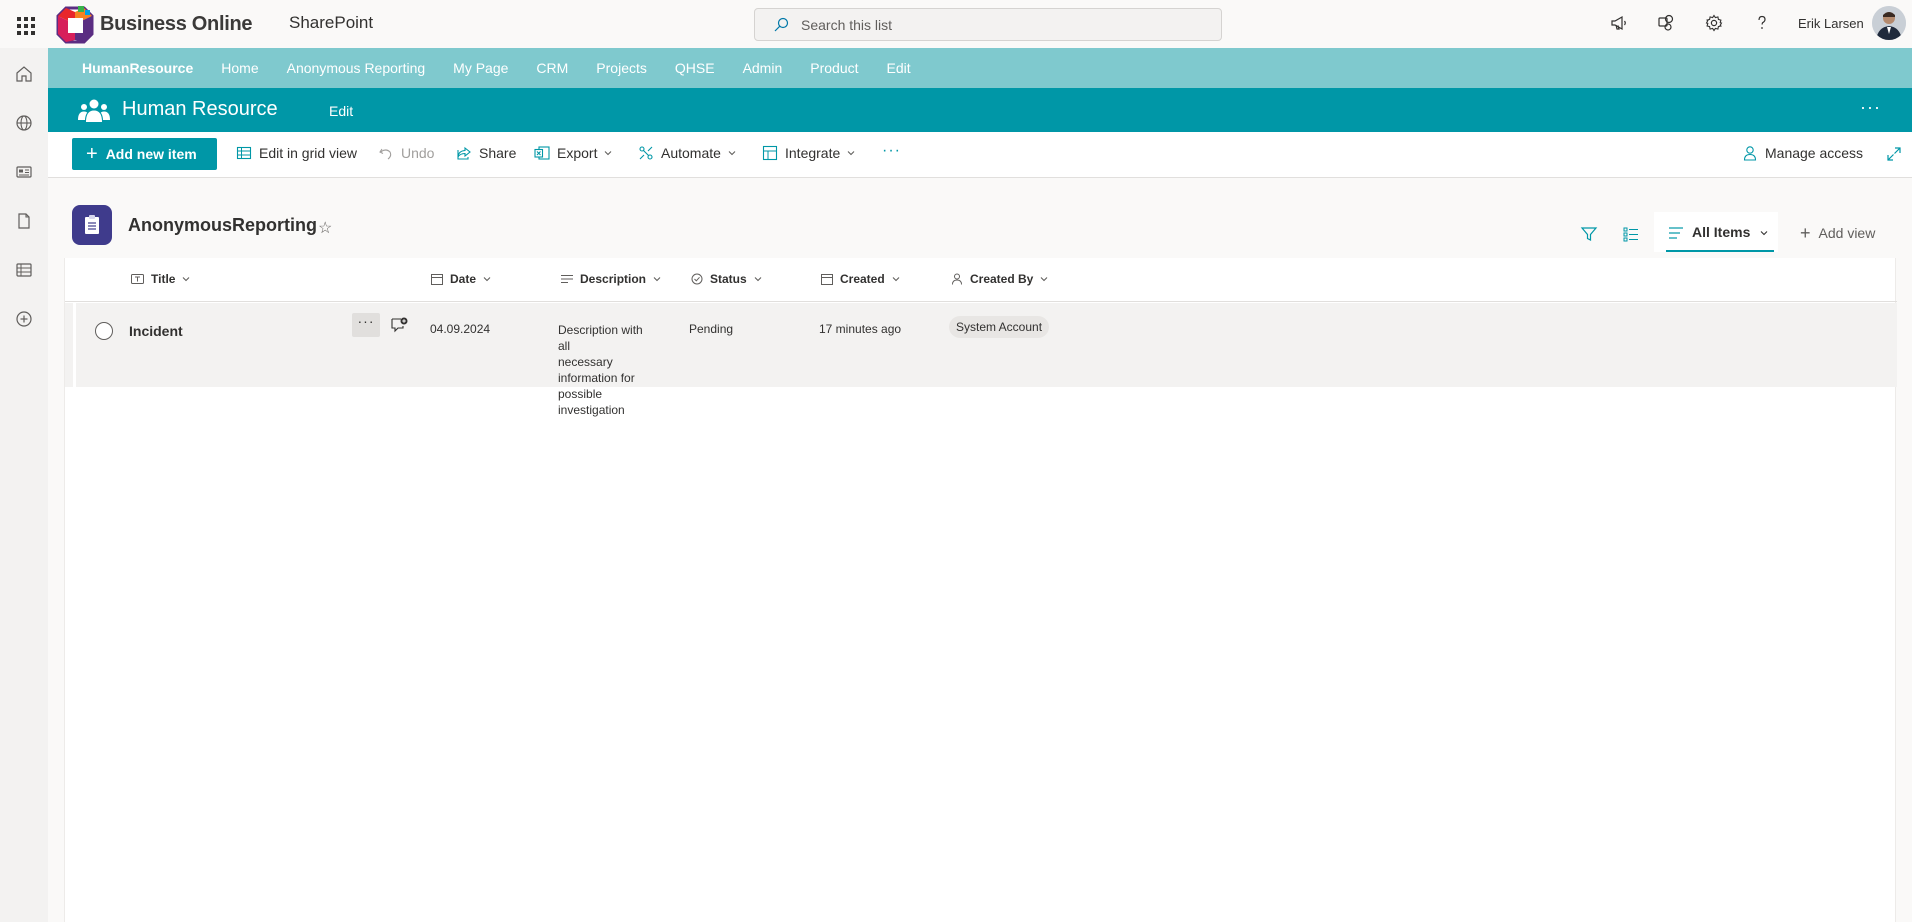 This screenshot has height=922, width=1912. Describe the element at coordinates (24, 74) in the screenshot. I see `home-icon` at that location.